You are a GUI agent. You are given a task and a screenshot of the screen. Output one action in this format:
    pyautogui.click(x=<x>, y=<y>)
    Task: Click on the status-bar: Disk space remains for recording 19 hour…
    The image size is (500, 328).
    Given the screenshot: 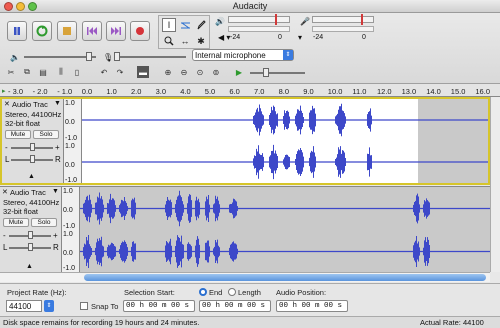 What is the action you would take?
    pyautogui.click(x=250, y=322)
    